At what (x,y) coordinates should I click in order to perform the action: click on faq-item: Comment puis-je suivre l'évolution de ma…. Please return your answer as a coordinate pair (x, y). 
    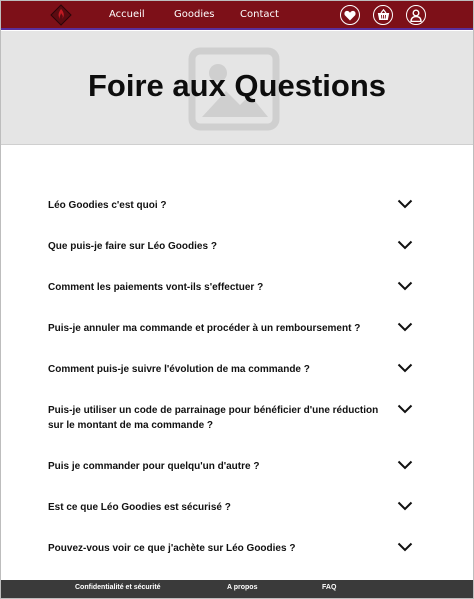
    Looking at the image, I should click on (237, 369).